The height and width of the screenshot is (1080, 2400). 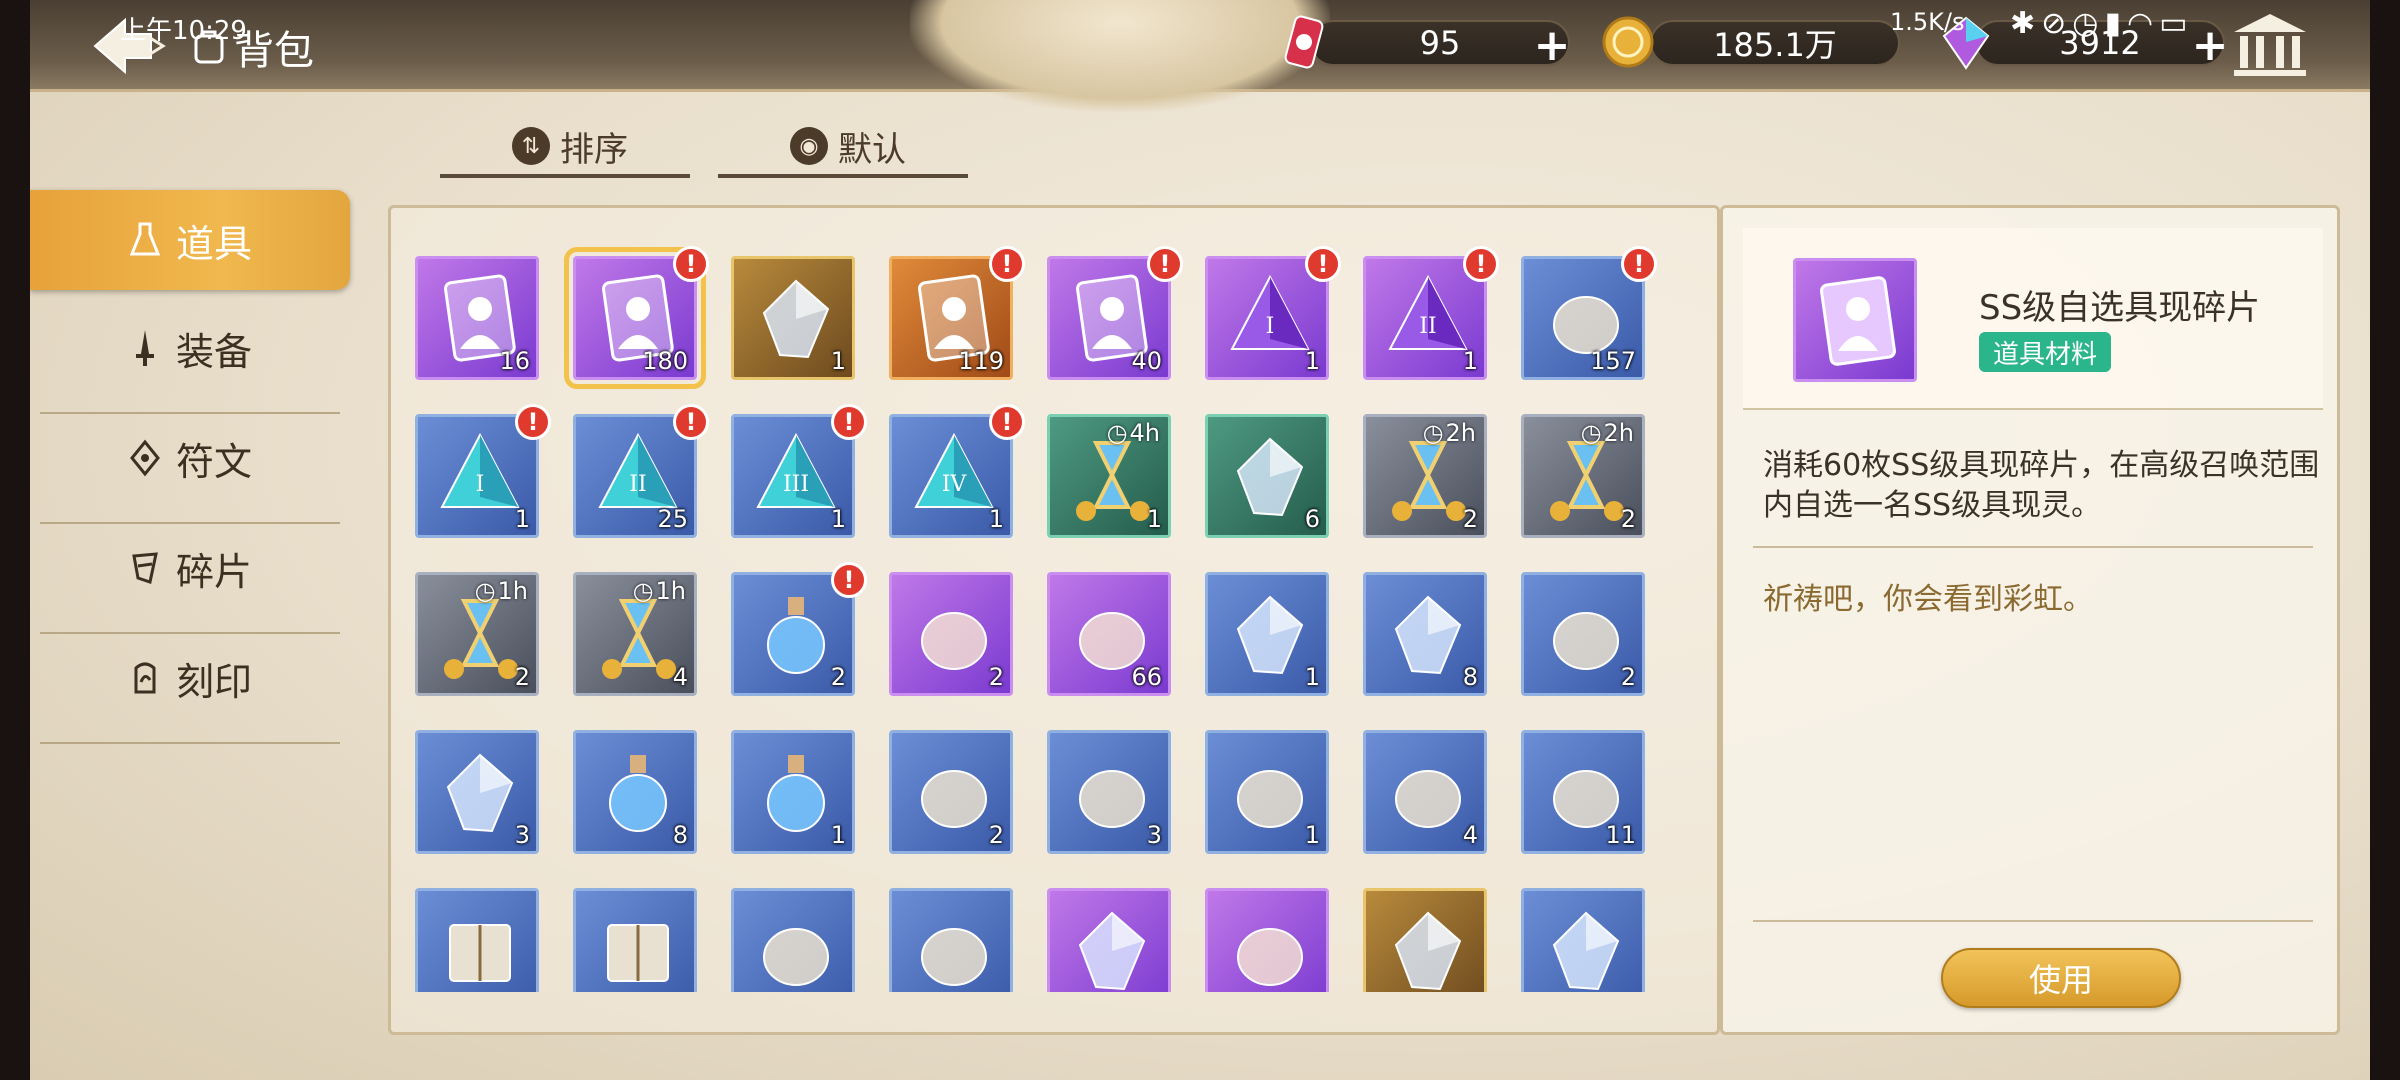 What do you see at coordinates (213, 681) in the screenshot?
I see `sidebar-item-label: 刻印` at bounding box center [213, 681].